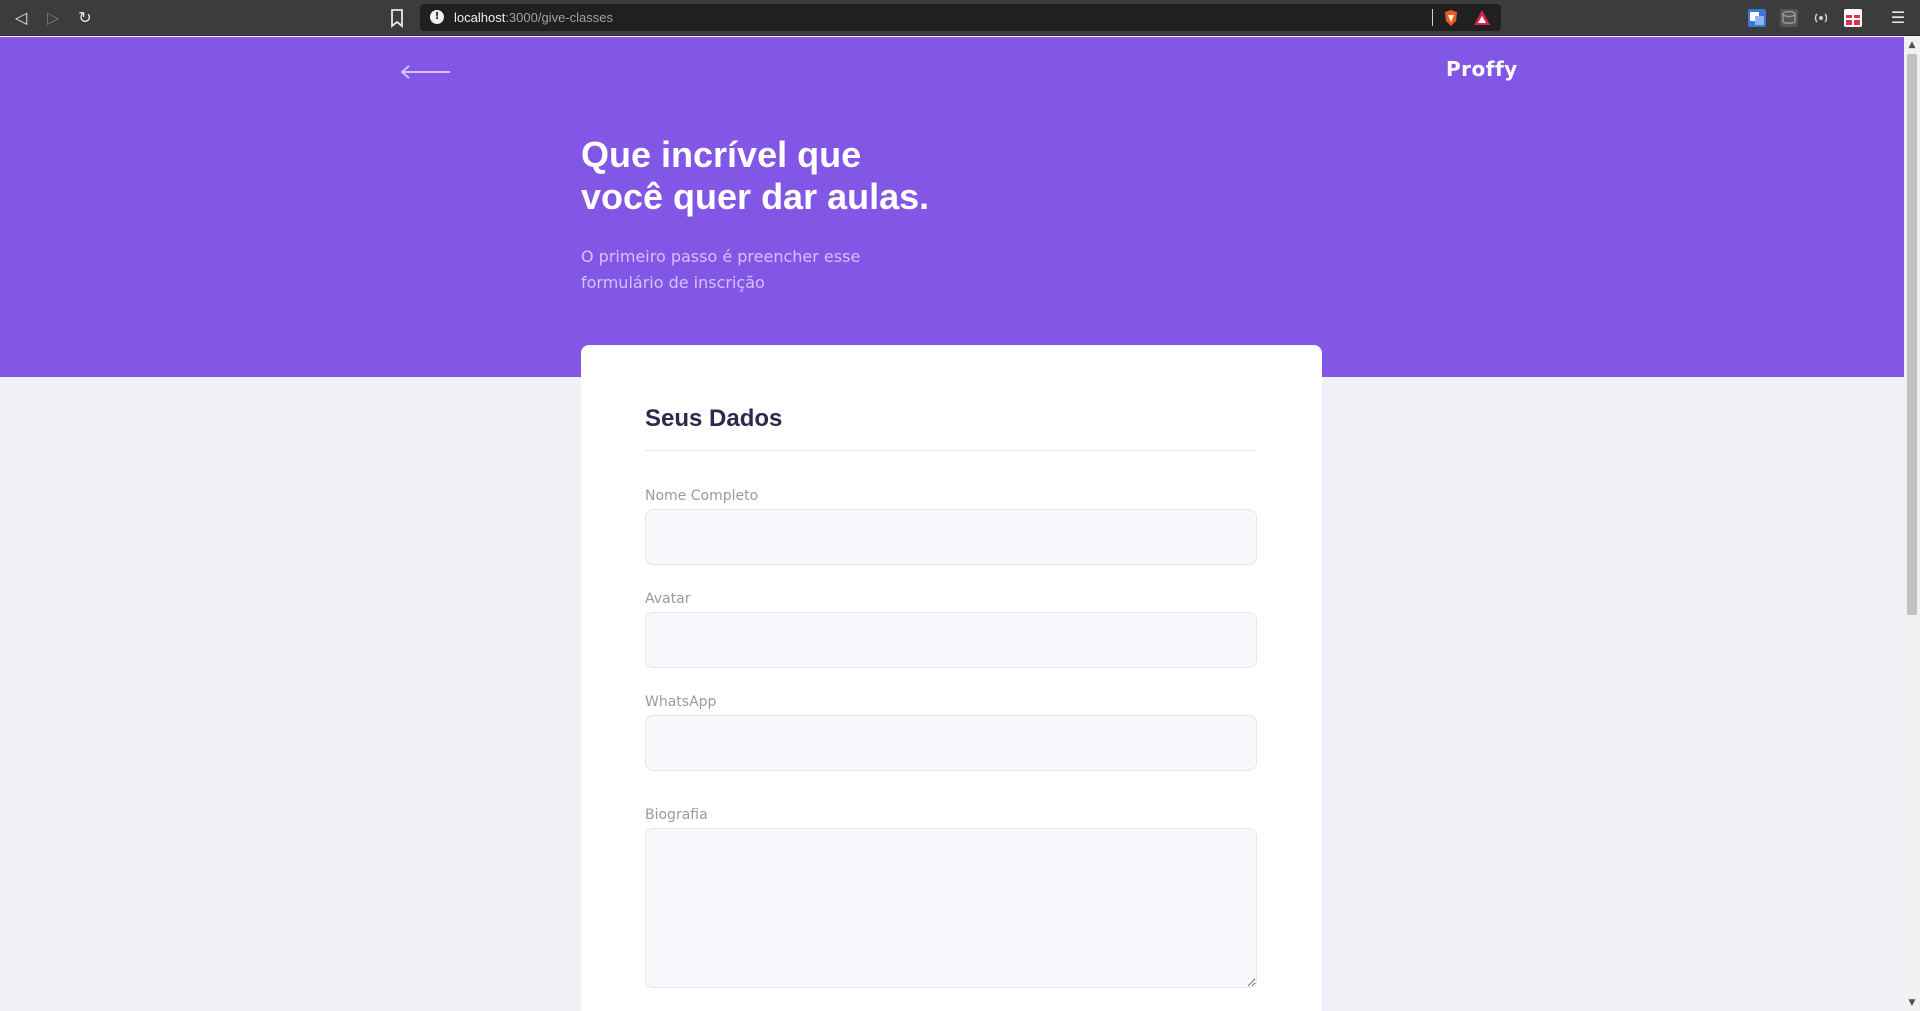 This screenshot has height=1011, width=1920. I want to click on back-arrow-link, so click(426, 72).